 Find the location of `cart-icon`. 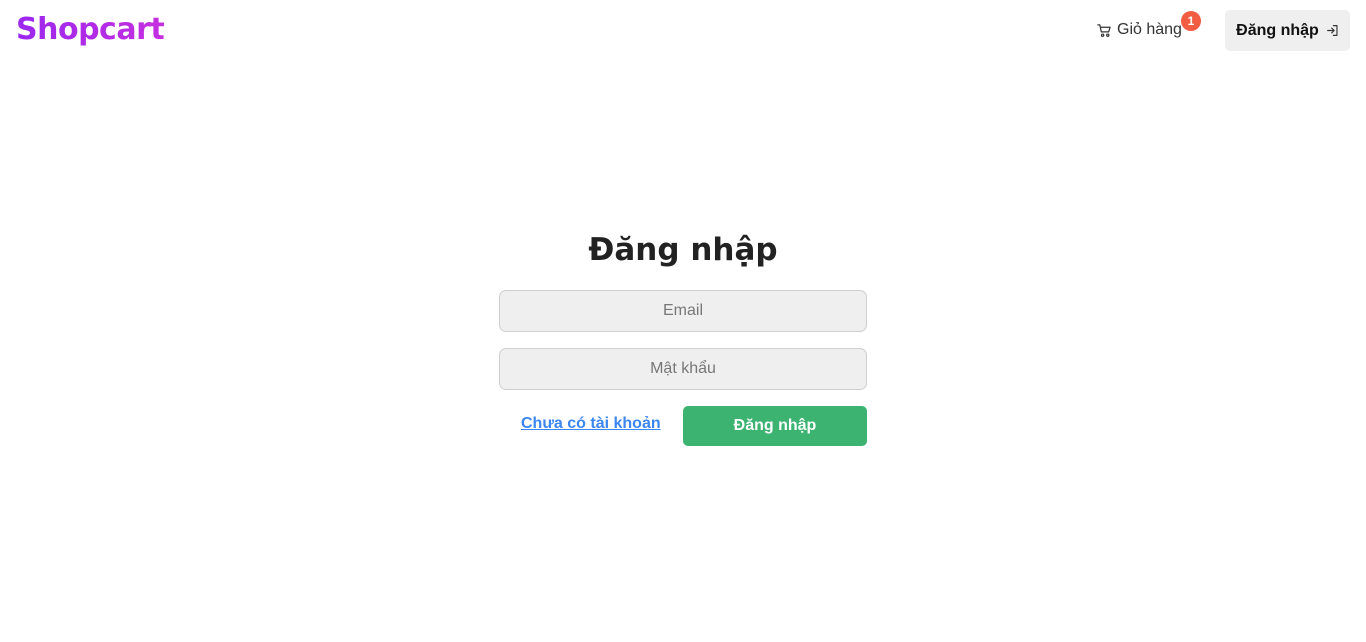

cart-icon is located at coordinates (1104, 30).